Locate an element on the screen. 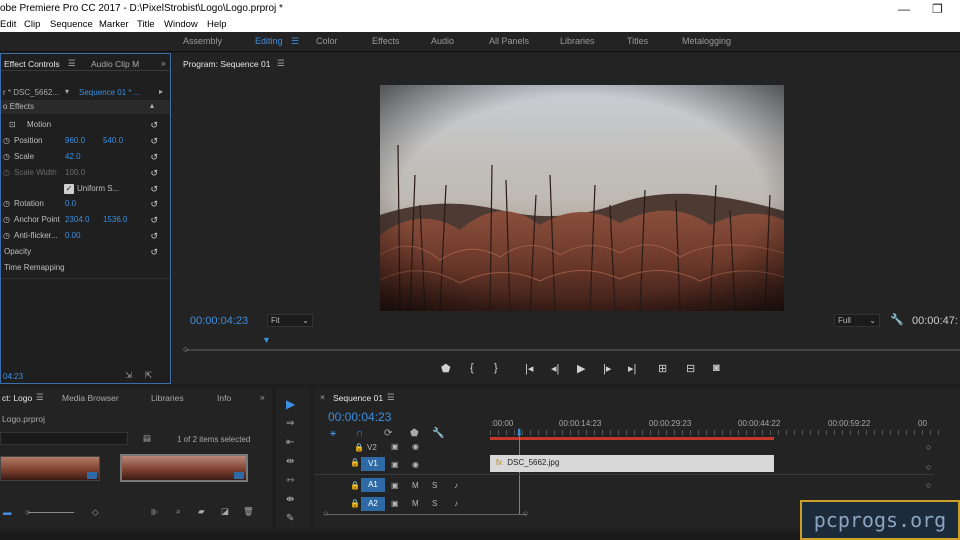 This screenshot has width=960, height=540. magnet-icon: ∩ is located at coordinates (359, 433).